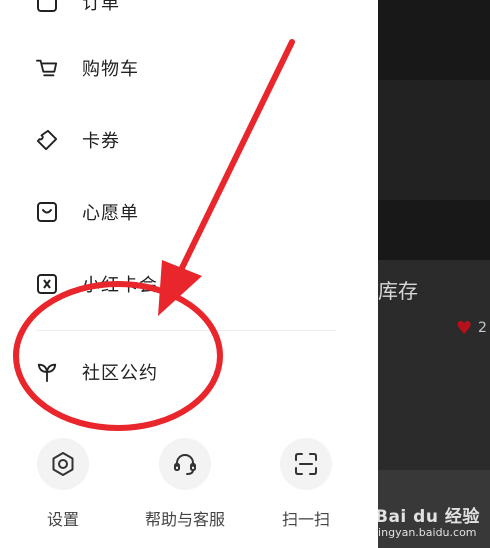 Image resolution: width=490 pixels, height=548 pixels. I want to click on menu-divider, so click(186, 330).